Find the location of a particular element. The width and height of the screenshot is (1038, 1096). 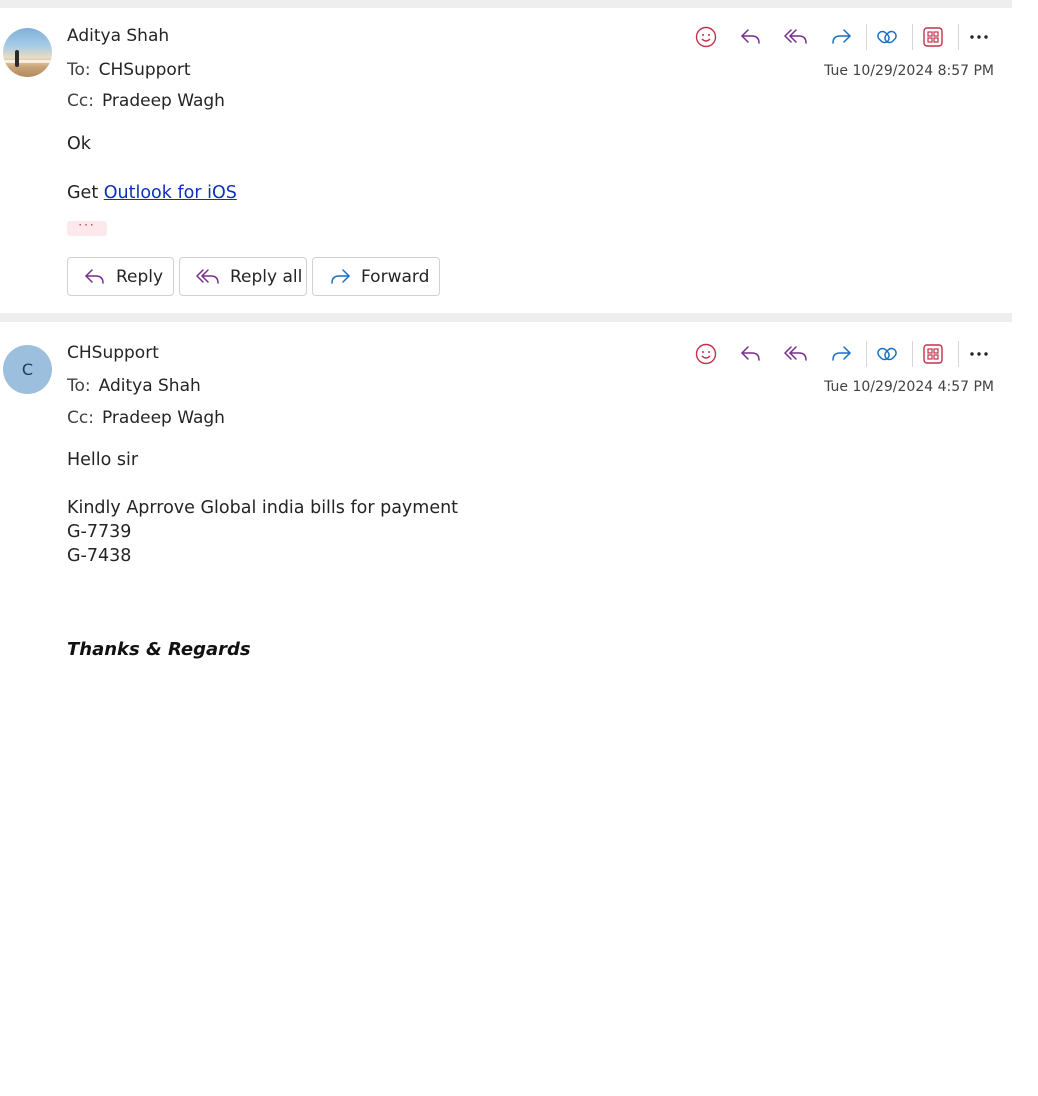

more-icon is located at coordinates (979, 354).